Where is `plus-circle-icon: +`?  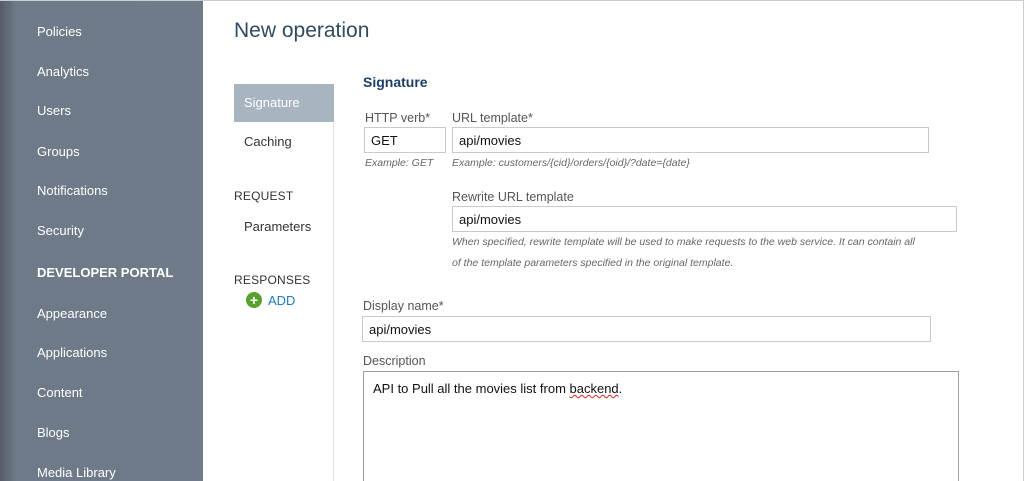 plus-circle-icon: + is located at coordinates (254, 300).